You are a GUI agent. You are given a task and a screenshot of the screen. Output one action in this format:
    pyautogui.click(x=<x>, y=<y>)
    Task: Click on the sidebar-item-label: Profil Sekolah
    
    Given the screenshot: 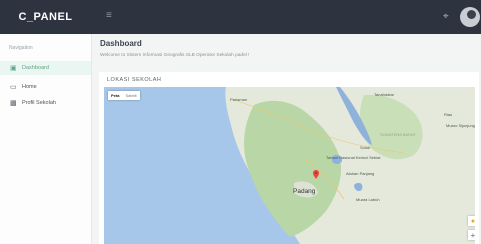 What is the action you would take?
    pyautogui.click(x=39, y=103)
    